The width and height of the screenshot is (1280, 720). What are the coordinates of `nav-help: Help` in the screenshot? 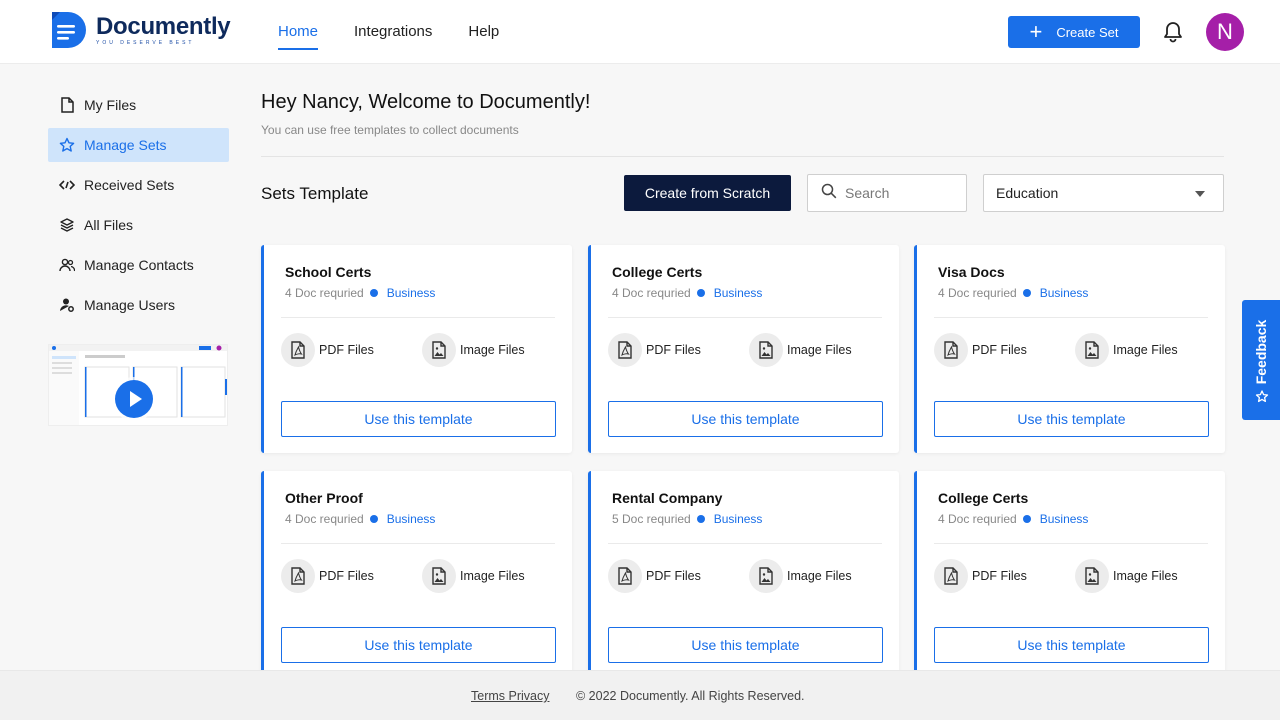 It's located at (483, 32).